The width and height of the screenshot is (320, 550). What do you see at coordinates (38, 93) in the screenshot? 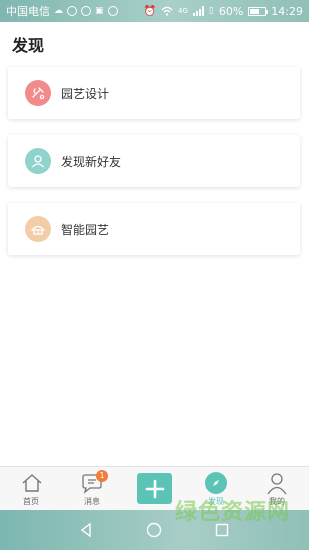
I see `garden-design-icon` at bounding box center [38, 93].